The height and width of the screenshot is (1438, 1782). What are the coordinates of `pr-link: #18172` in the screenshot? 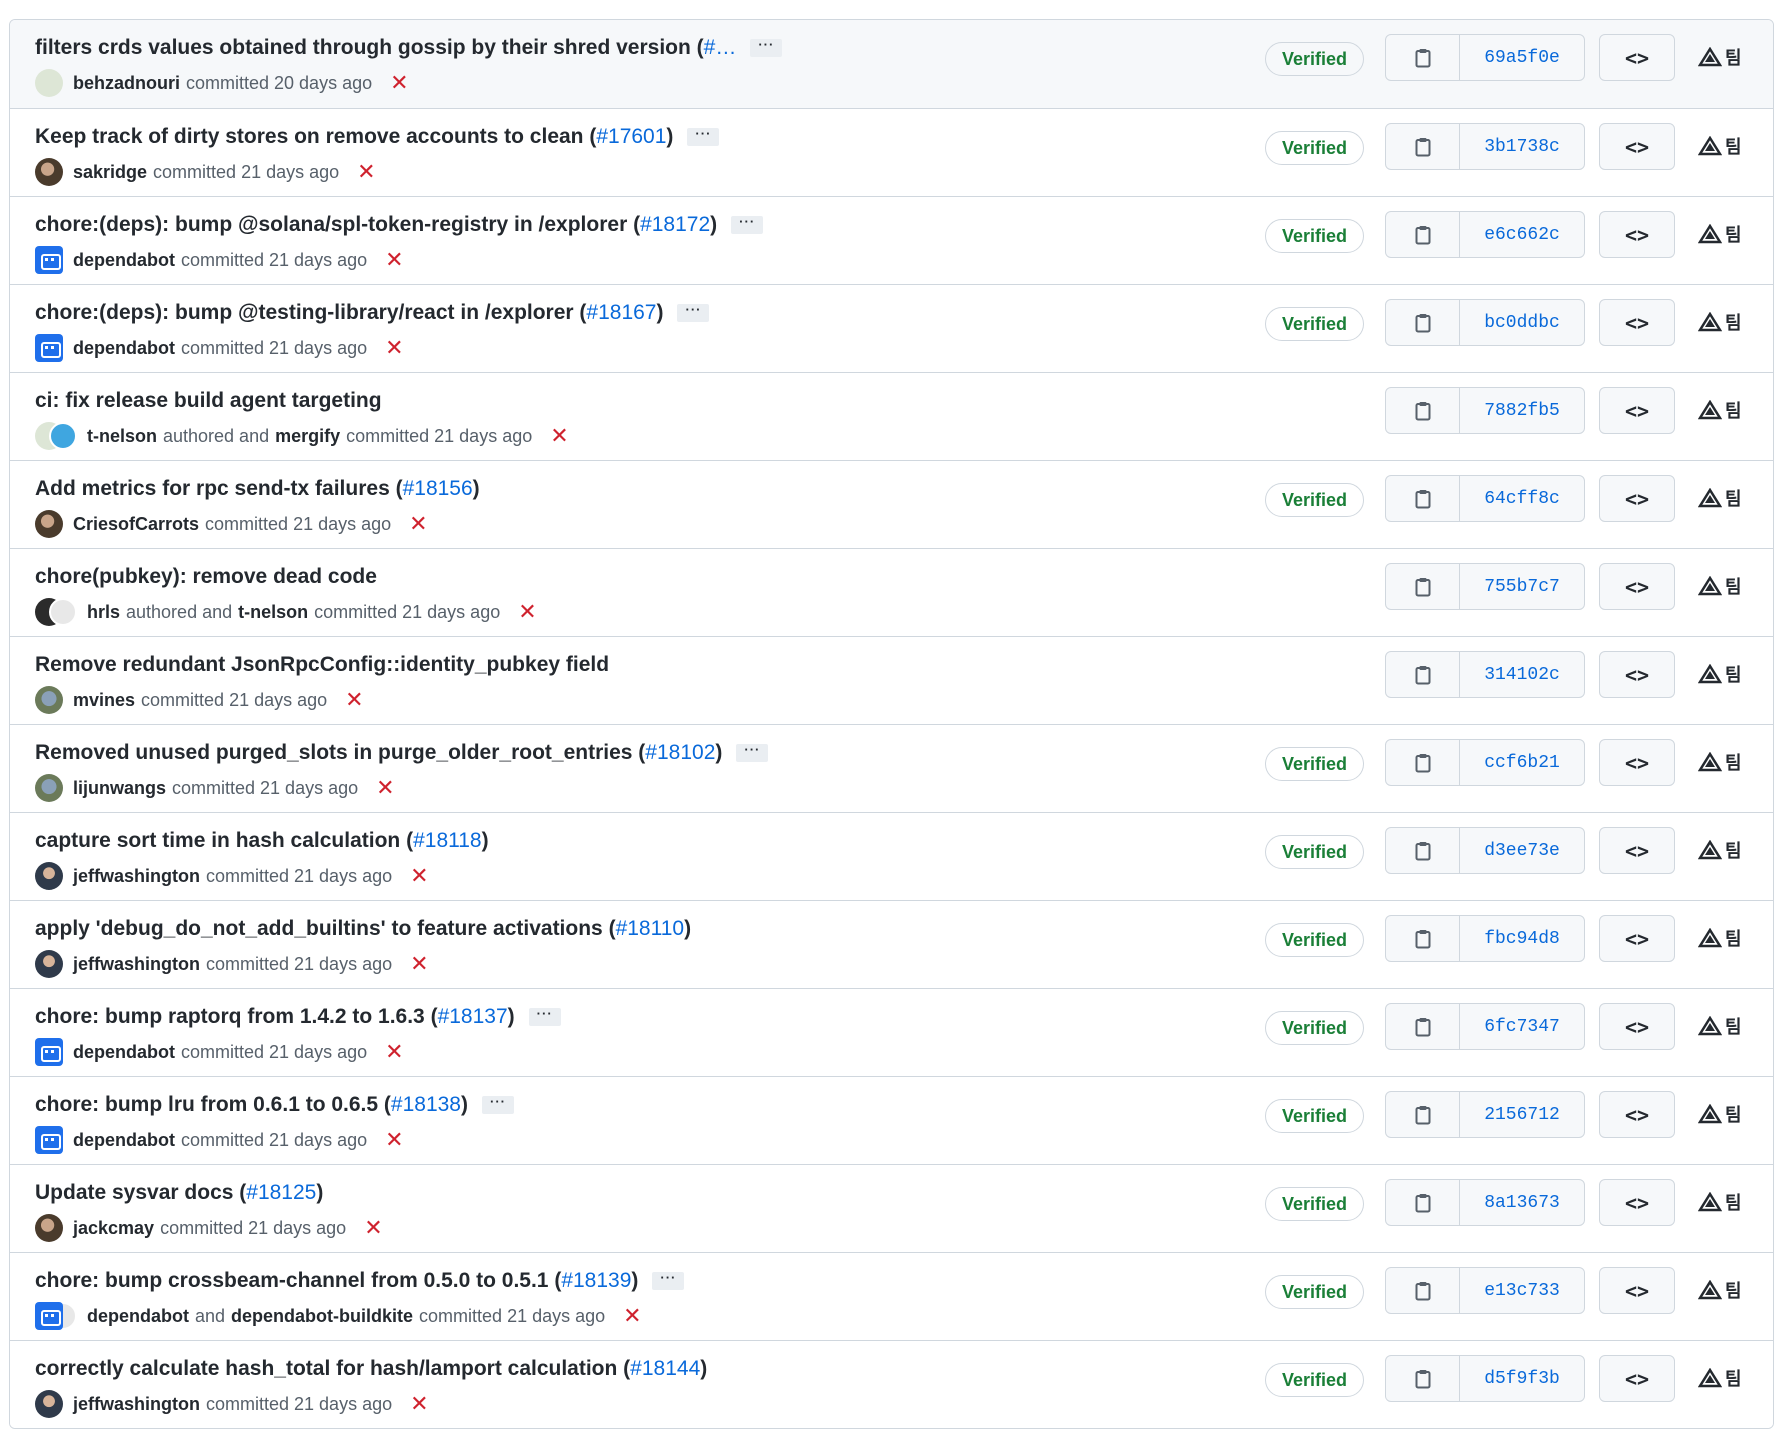 It's located at (675, 225).